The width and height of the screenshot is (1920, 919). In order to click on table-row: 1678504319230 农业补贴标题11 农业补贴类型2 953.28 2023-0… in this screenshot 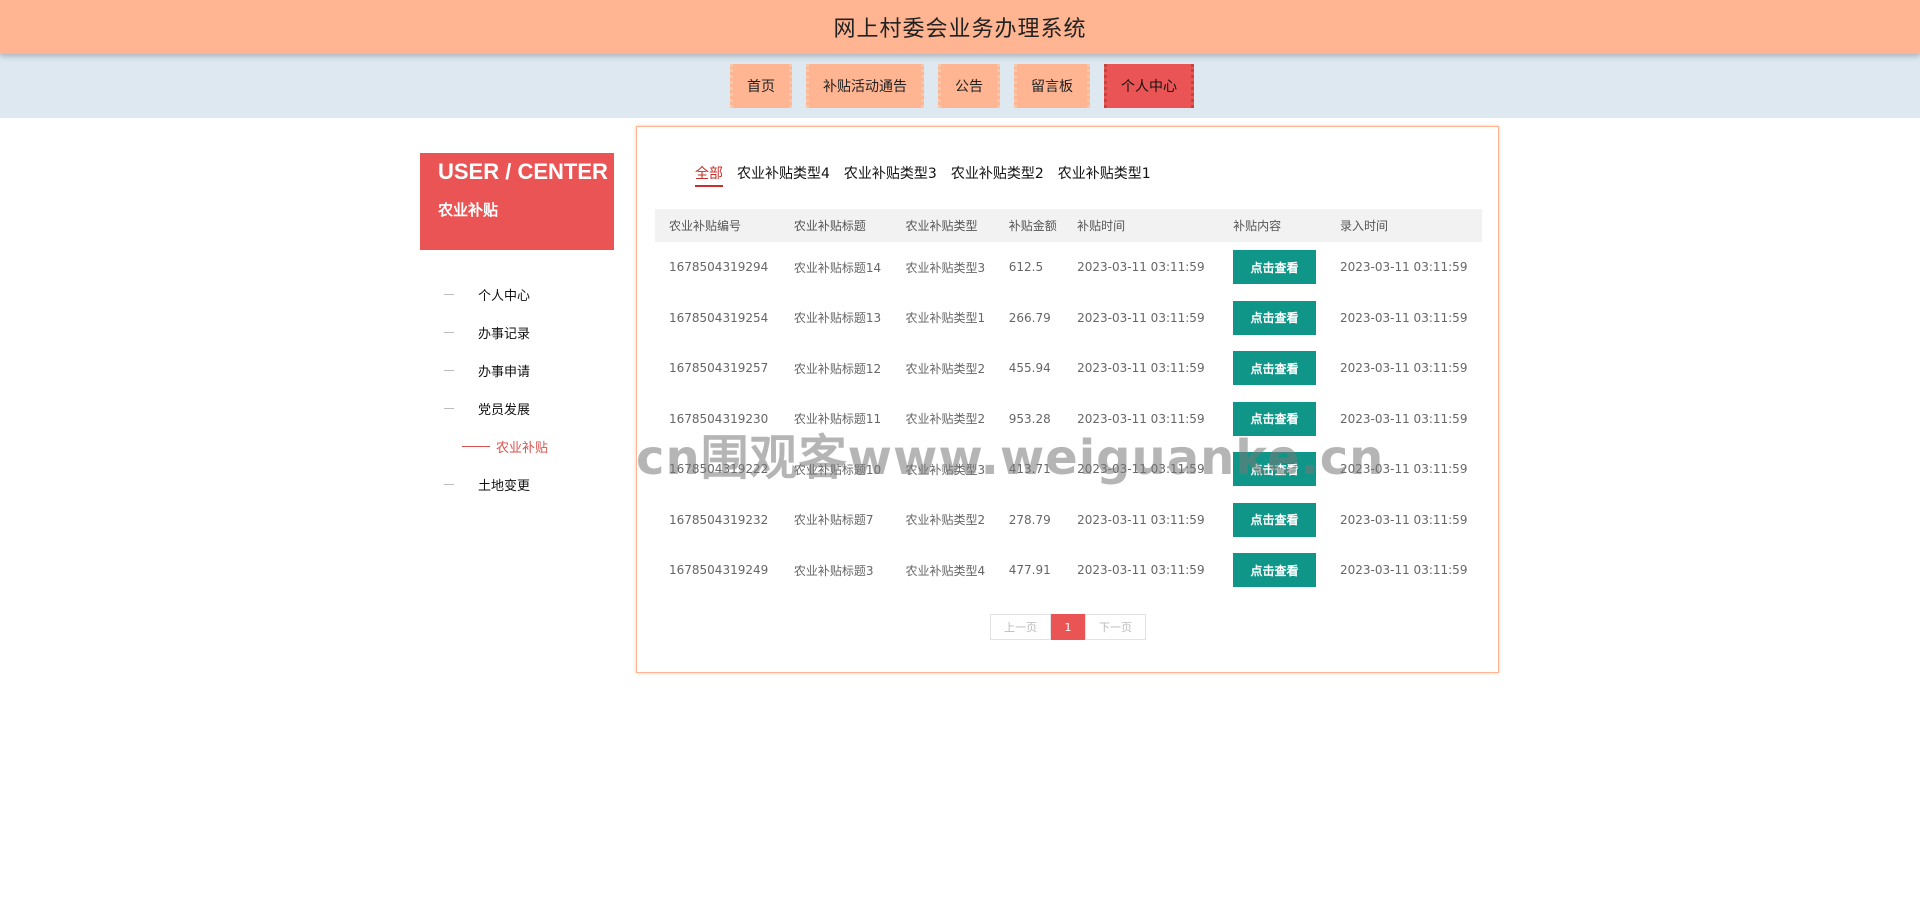, I will do `click(1068, 419)`.